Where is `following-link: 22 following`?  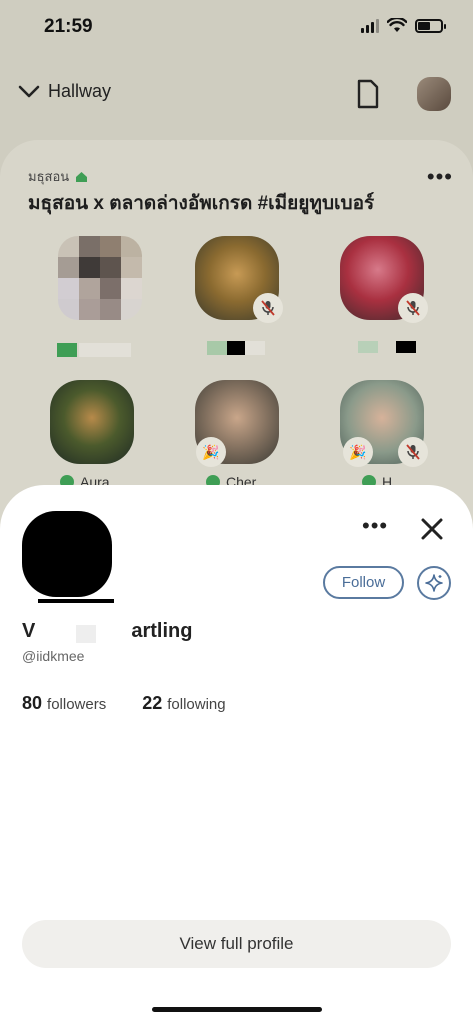
following-link: 22 following is located at coordinates (183, 703).